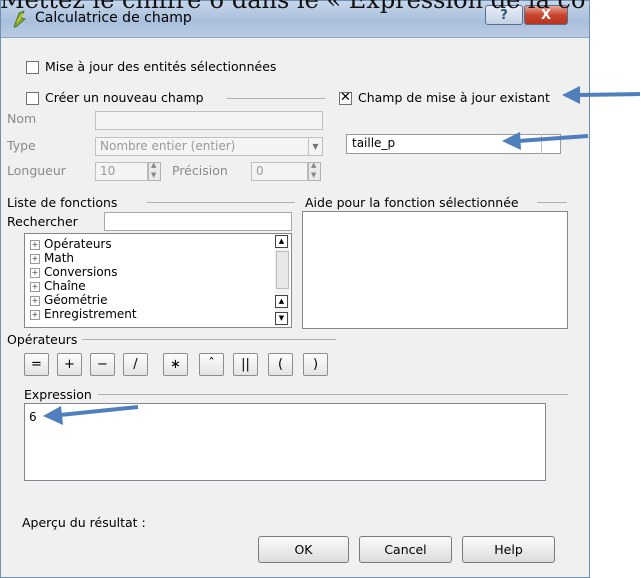 The width and height of the screenshot is (641, 578). What do you see at coordinates (22, 118) in the screenshot?
I see `name-label: Nom` at bounding box center [22, 118].